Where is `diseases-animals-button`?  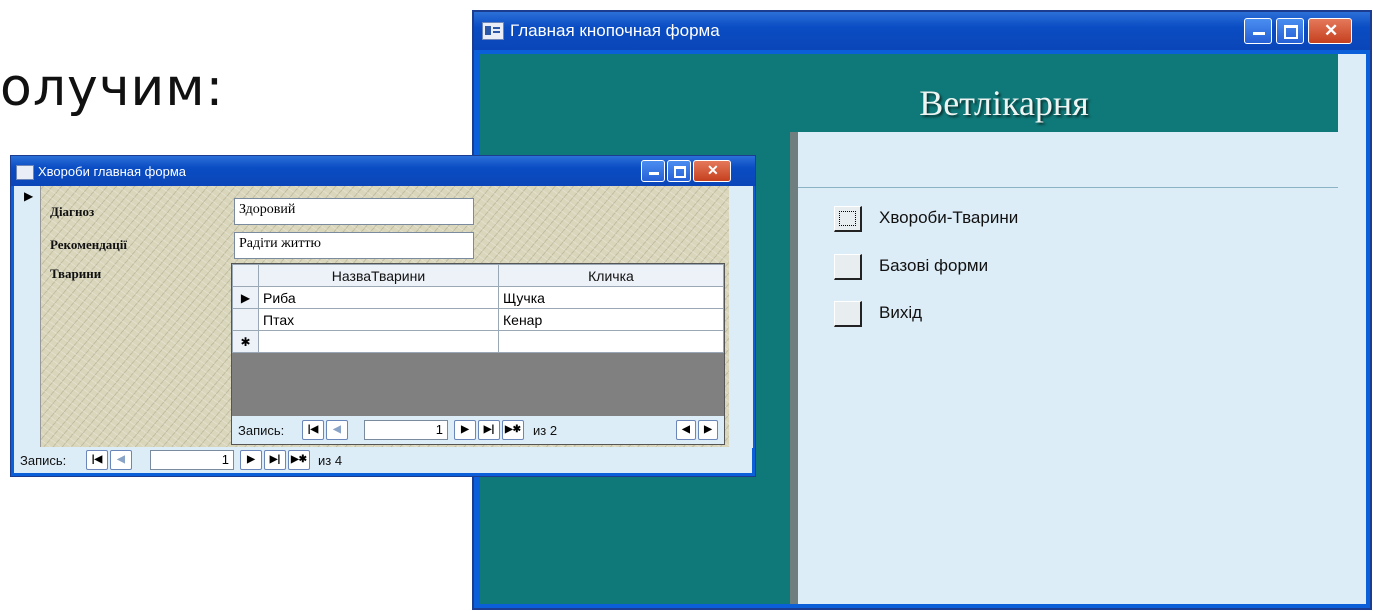 diseases-animals-button is located at coordinates (848, 219).